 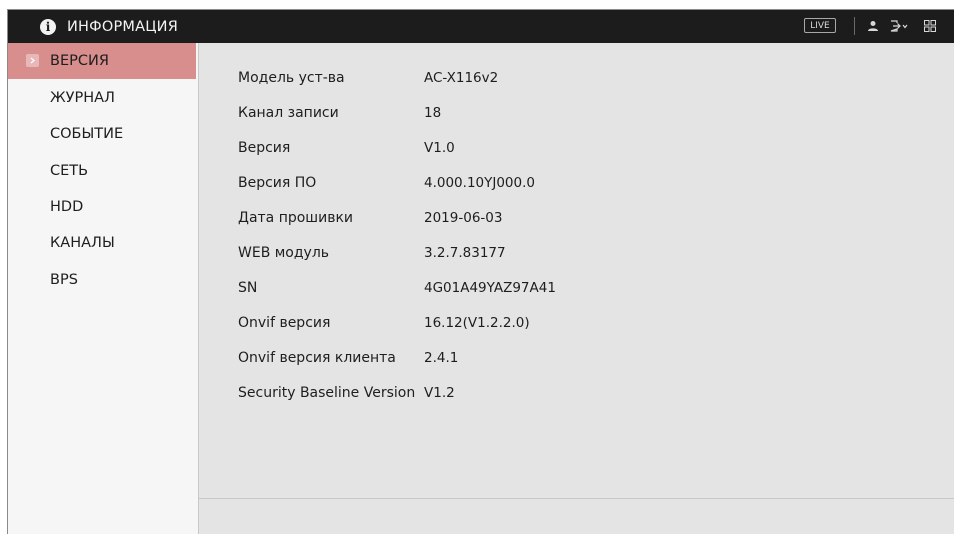 I want to click on page-title: ИНФОРМАЦИЯ, so click(x=122, y=26).